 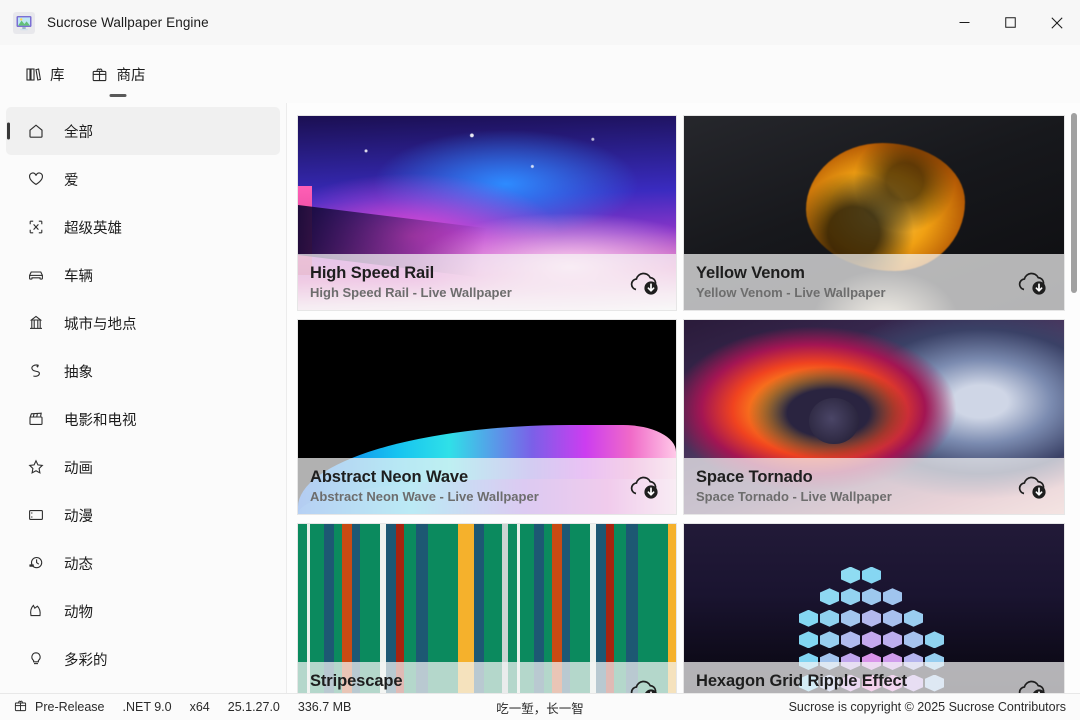 I want to click on sidebar-item-anime: 动漫, so click(x=143, y=515).